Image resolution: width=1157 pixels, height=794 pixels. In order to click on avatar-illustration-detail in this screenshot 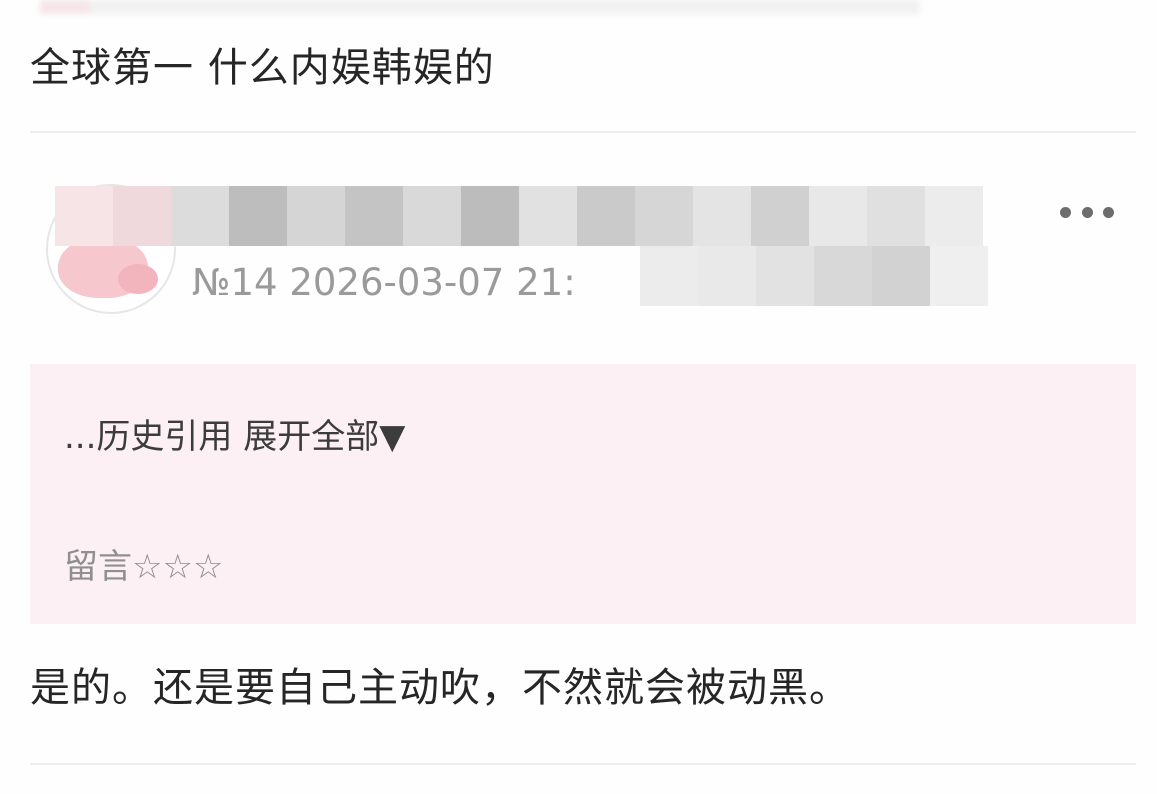, I will do `click(138, 279)`.